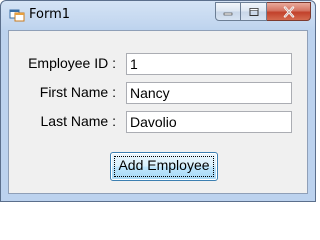  I want to click on employee-id-label: Employee ID :, so click(72, 63).